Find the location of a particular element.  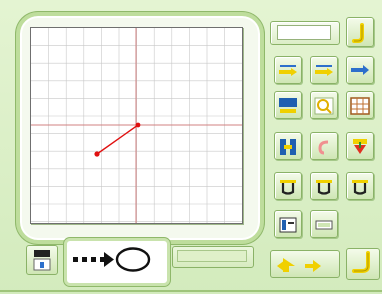

presser-icon is located at coordinates (288, 147).